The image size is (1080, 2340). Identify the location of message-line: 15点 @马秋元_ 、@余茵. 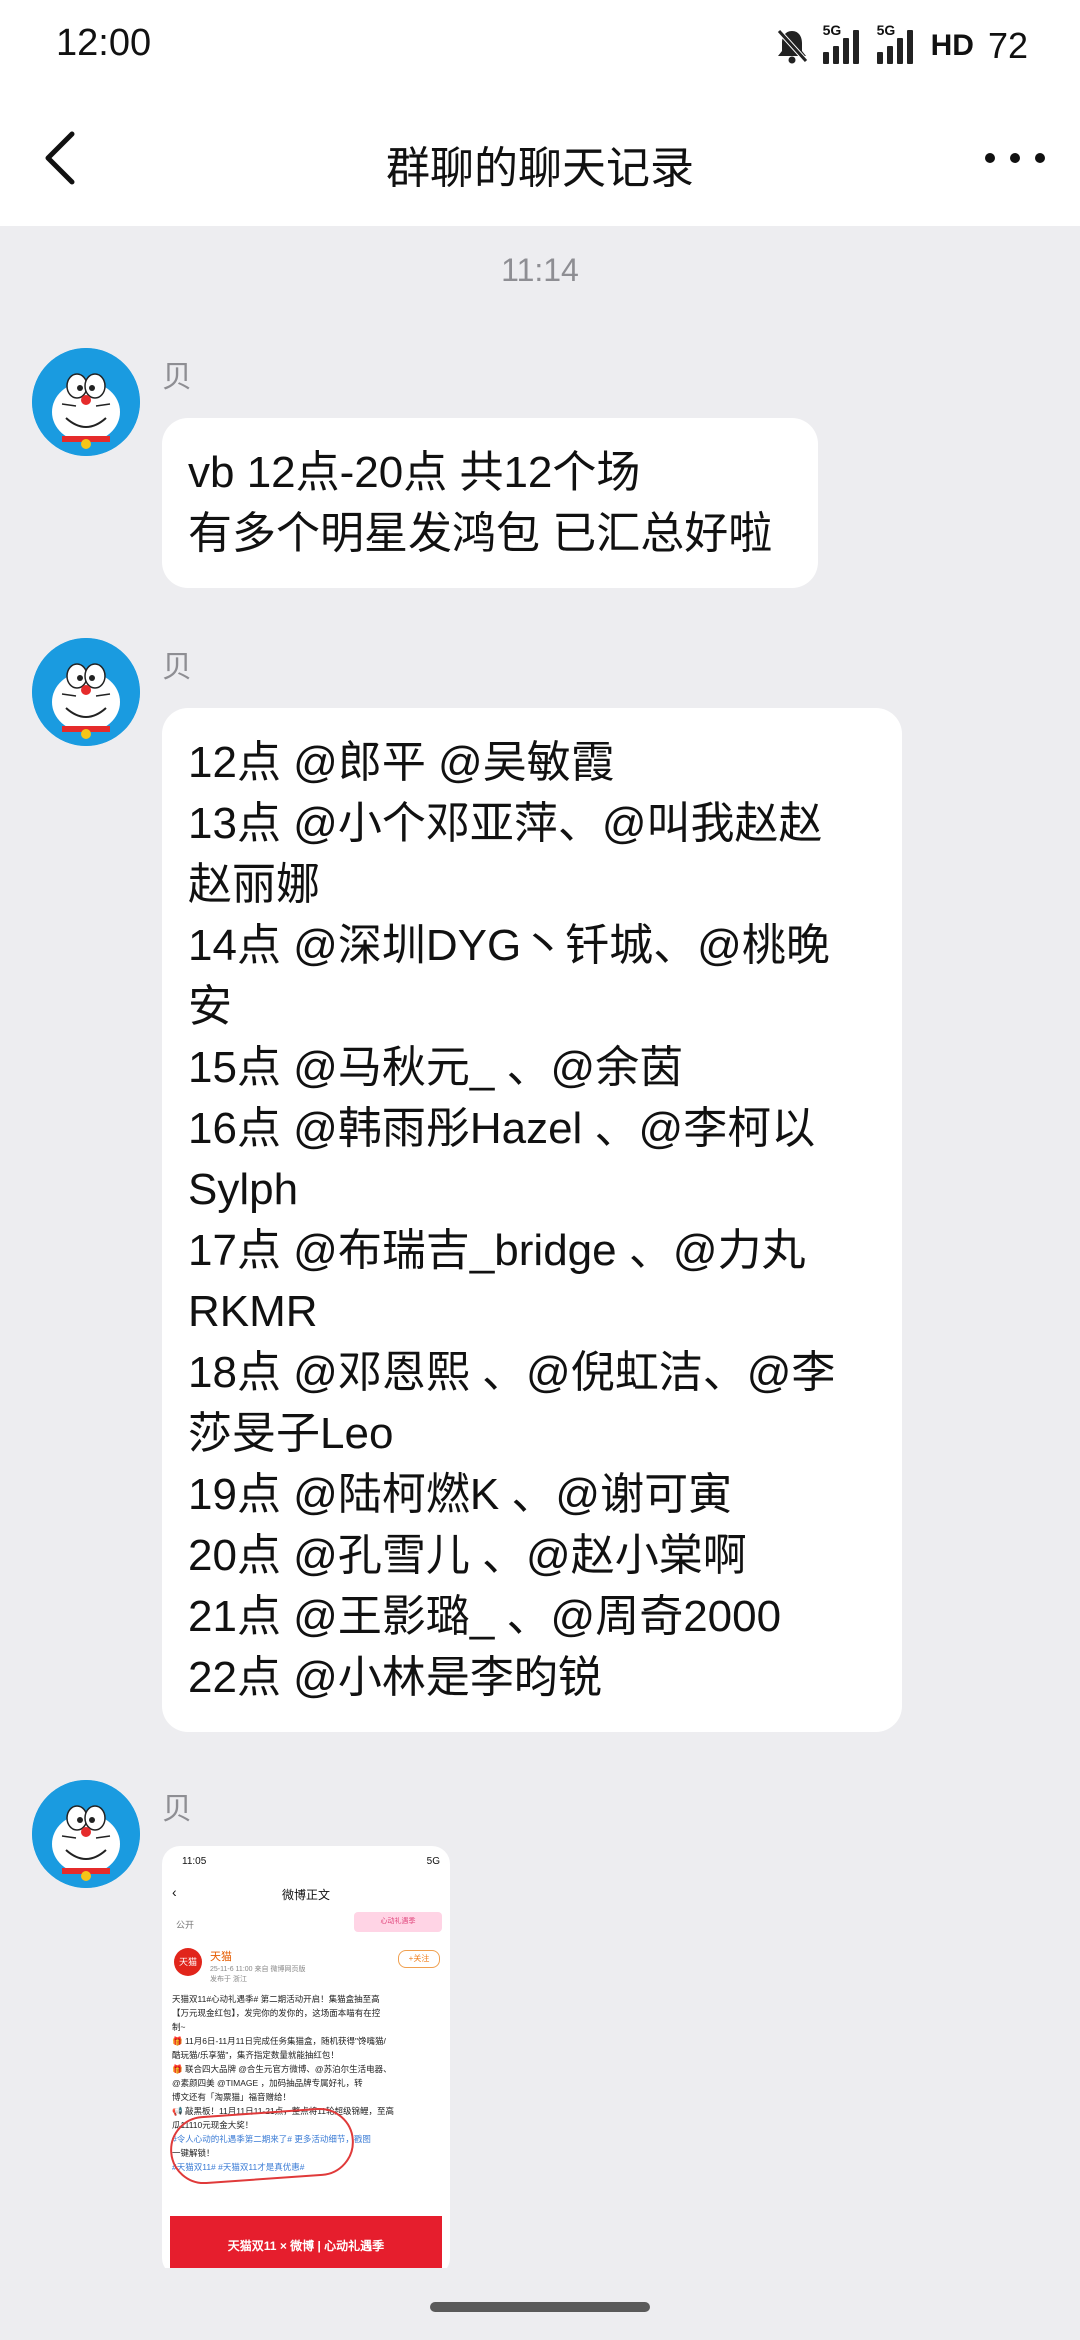
(436, 1067).